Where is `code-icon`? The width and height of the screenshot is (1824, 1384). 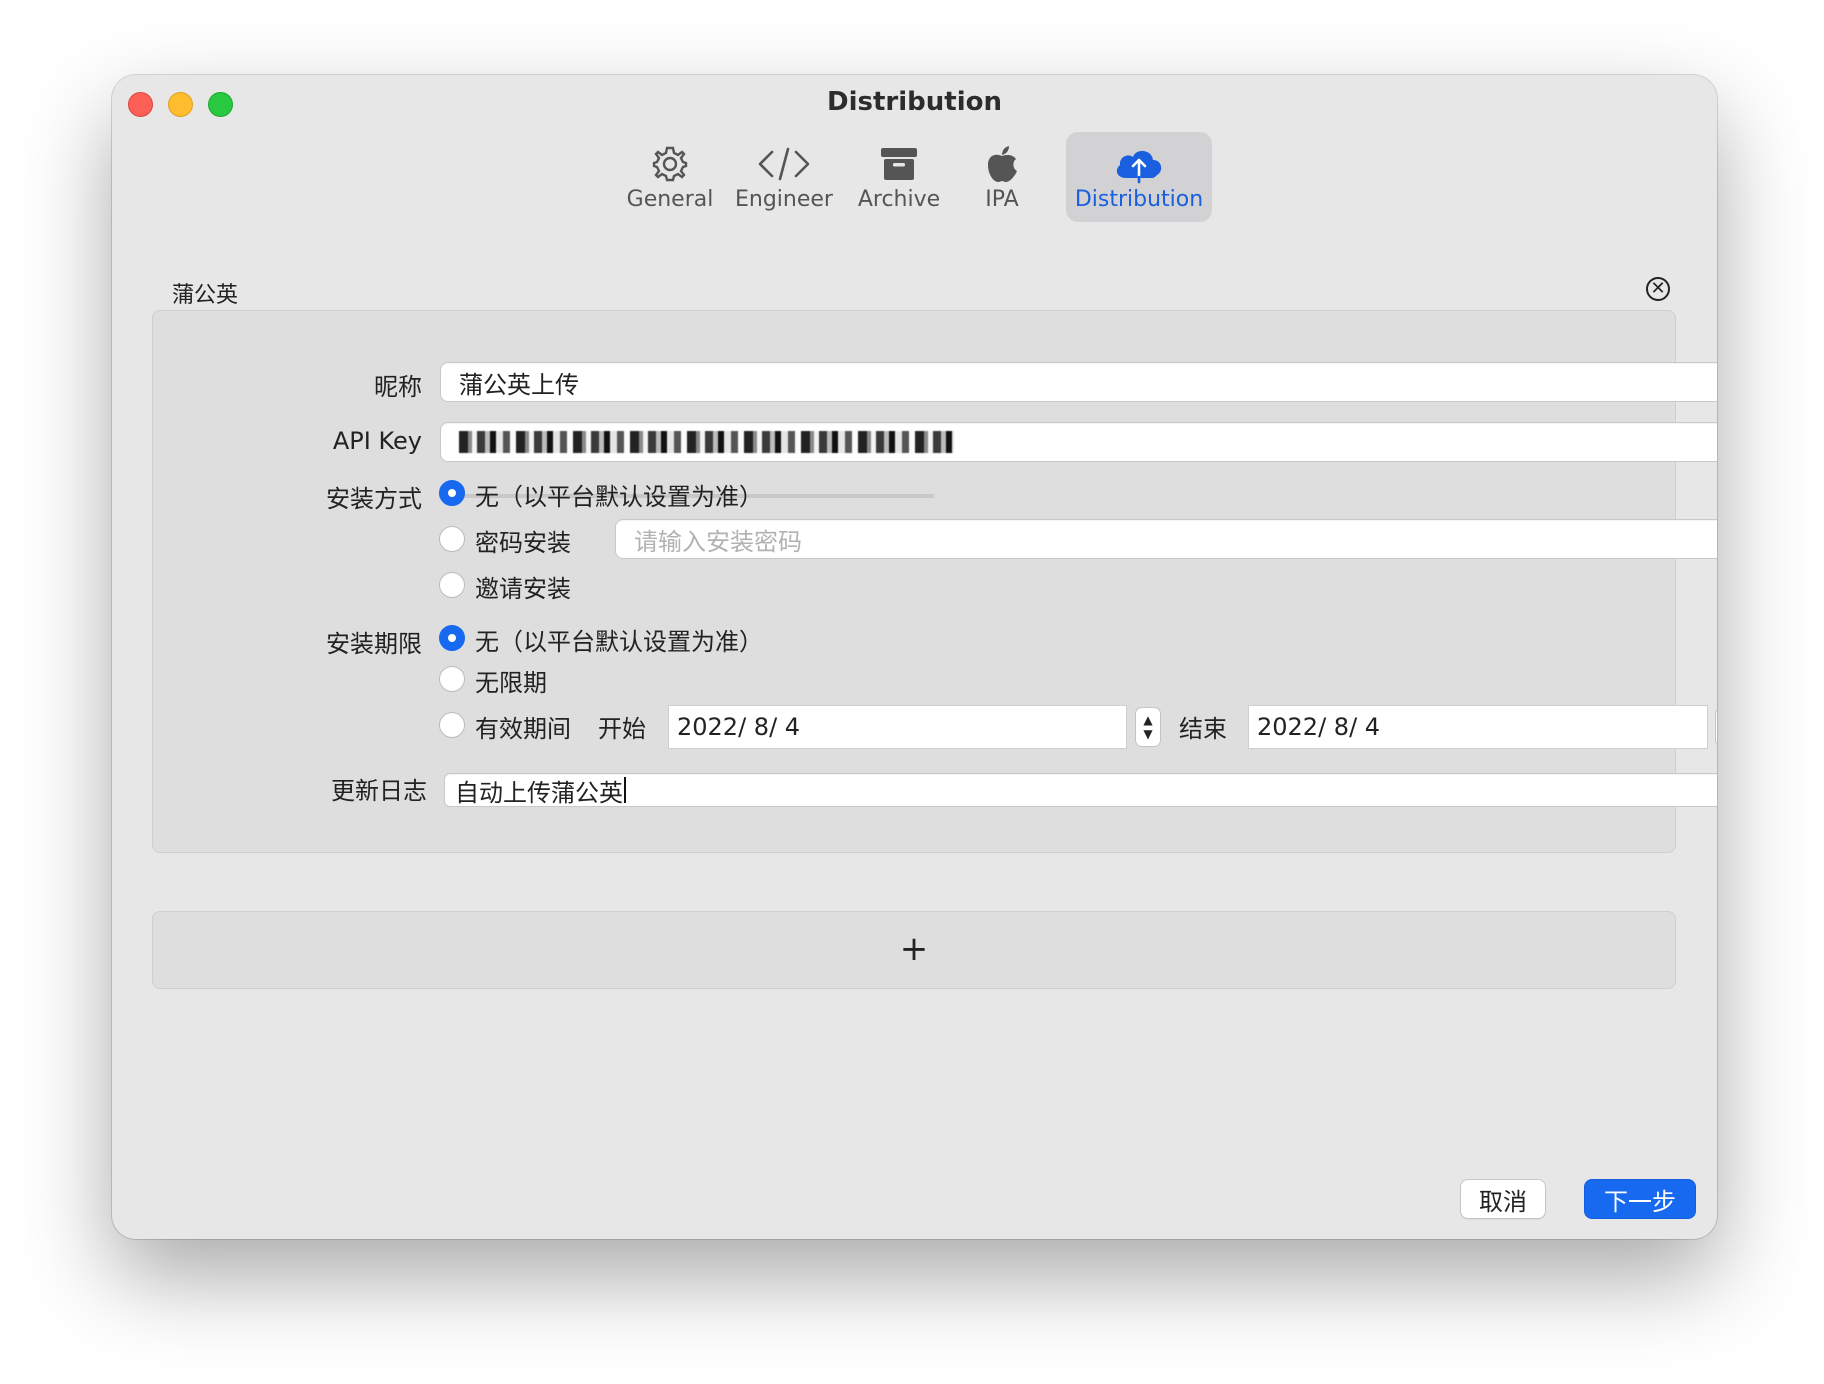
code-icon is located at coordinates (784, 164).